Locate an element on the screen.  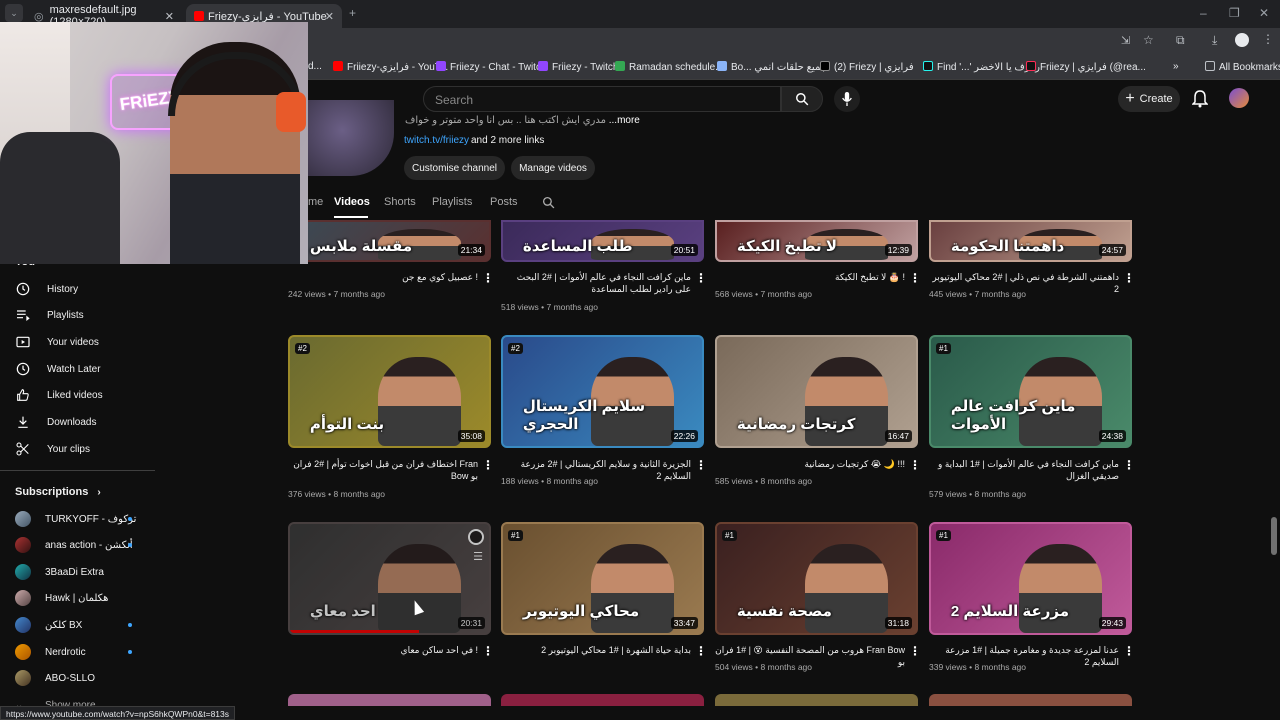
bookmark: Find '...' رفرف يا الاخضر is located at coordinates (981, 67).